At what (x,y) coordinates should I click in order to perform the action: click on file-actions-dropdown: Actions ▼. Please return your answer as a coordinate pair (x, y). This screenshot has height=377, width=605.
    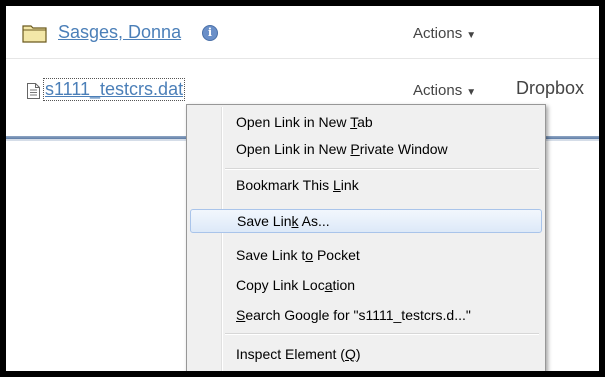
    Looking at the image, I should click on (444, 90).